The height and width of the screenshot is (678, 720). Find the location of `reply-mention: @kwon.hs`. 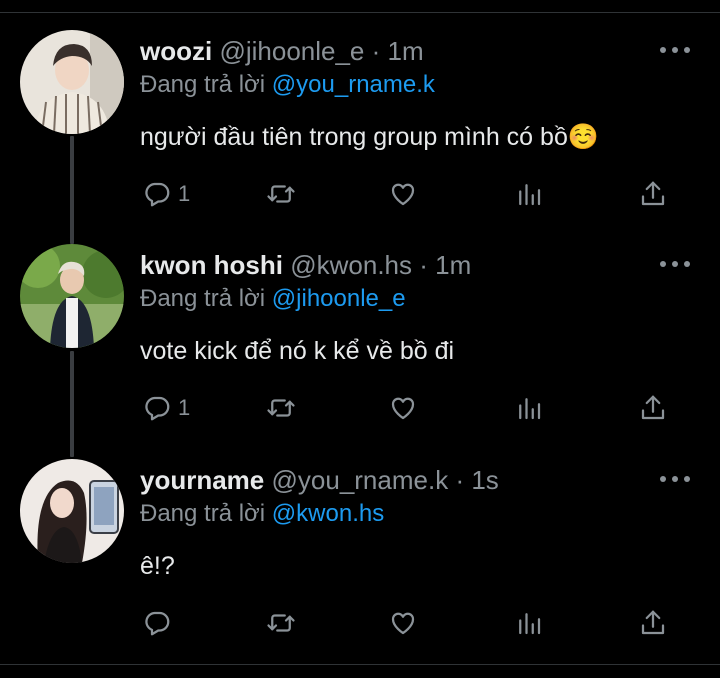

reply-mention: @kwon.hs is located at coordinates (328, 513).